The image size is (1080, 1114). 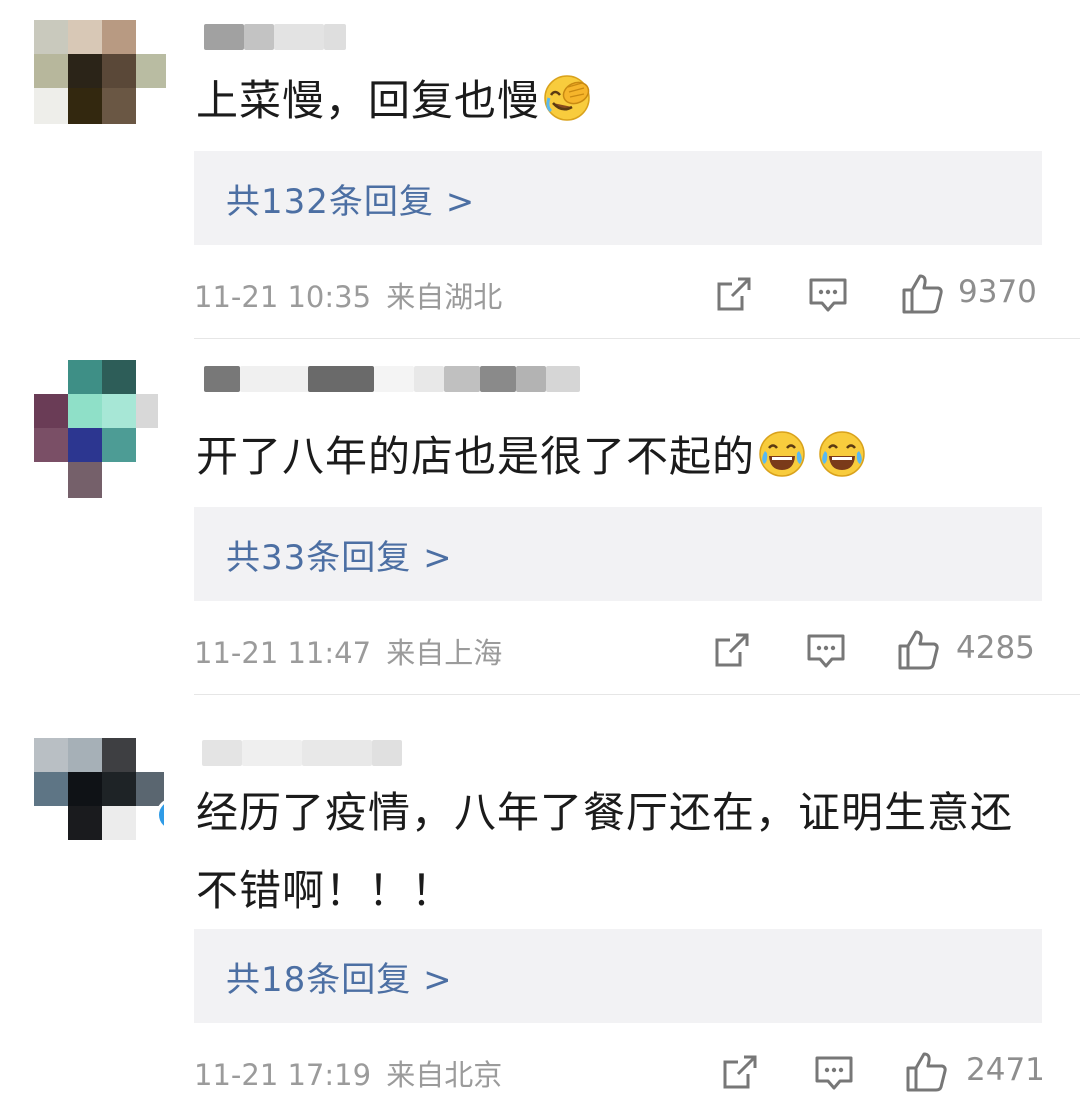 I want to click on timestamp: 11-21 17:19, so click(x=283, y=1075).